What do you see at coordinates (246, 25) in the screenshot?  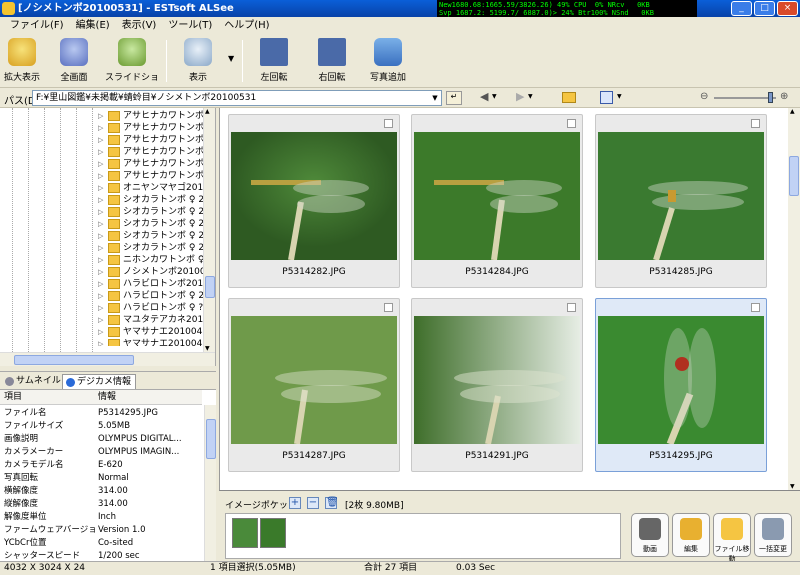 I see `menu-help: ヘルプ(H)` at bounding box center [246, 25].